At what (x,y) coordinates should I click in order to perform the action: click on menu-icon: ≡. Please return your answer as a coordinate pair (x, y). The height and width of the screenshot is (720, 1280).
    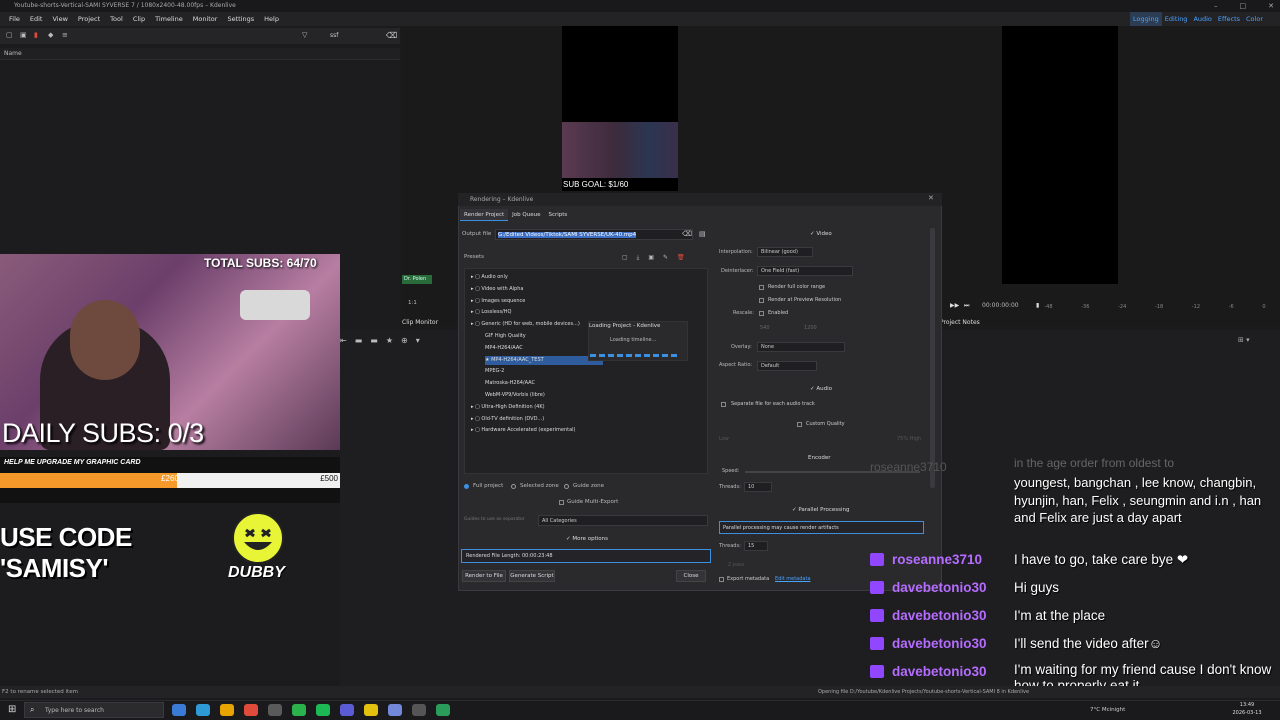
    Looking at the image, I should click on (66, 35).